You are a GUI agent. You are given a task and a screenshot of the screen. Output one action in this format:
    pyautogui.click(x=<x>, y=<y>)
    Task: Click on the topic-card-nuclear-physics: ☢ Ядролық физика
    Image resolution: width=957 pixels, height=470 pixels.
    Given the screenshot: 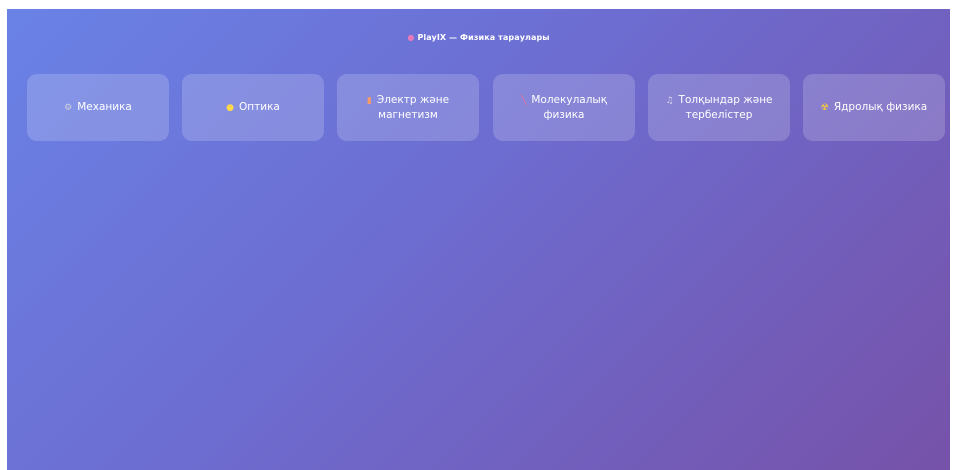 What is the action you would take?
    pyautogui.click(x=874, y=107)
    